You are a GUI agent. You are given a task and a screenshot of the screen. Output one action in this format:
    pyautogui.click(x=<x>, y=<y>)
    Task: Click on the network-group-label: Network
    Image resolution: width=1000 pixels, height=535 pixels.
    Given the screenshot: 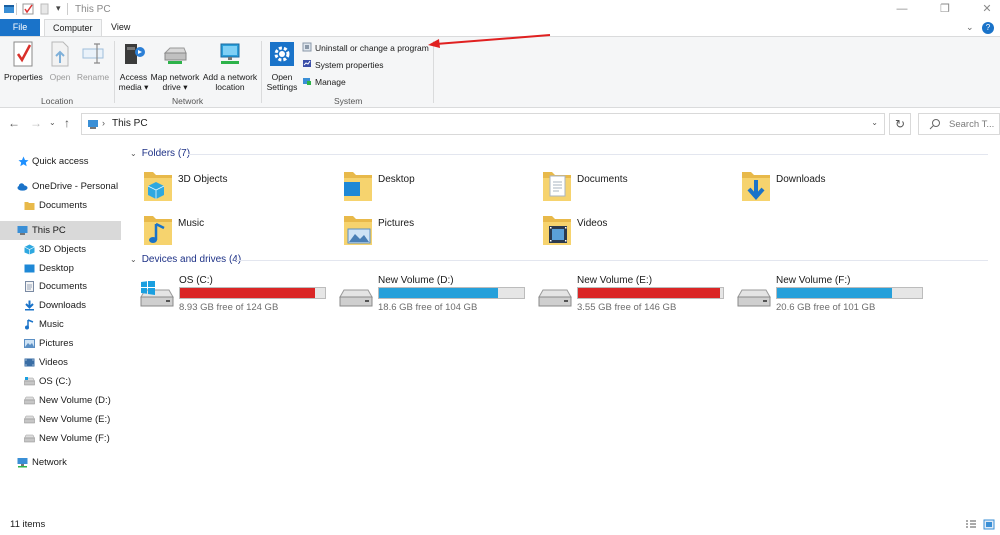 What is the action you would take?
    pyautogui.click(x=188, y=101)
    